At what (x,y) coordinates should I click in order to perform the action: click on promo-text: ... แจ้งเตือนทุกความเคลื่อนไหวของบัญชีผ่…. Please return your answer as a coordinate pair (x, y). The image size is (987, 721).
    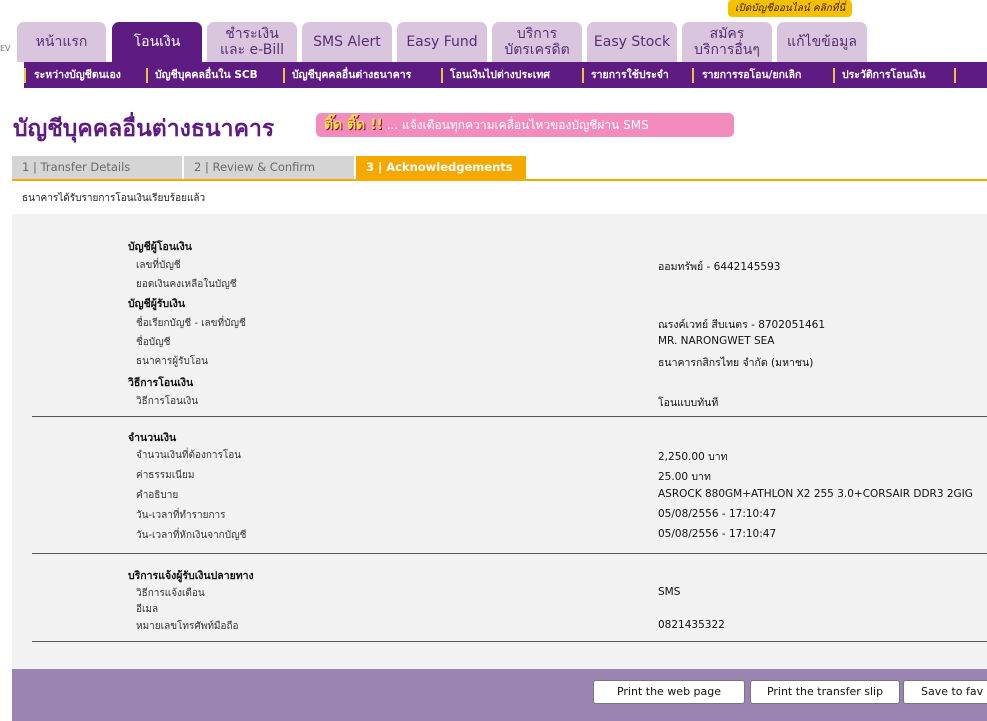
    Looking at the image, I should click on (515, 125).